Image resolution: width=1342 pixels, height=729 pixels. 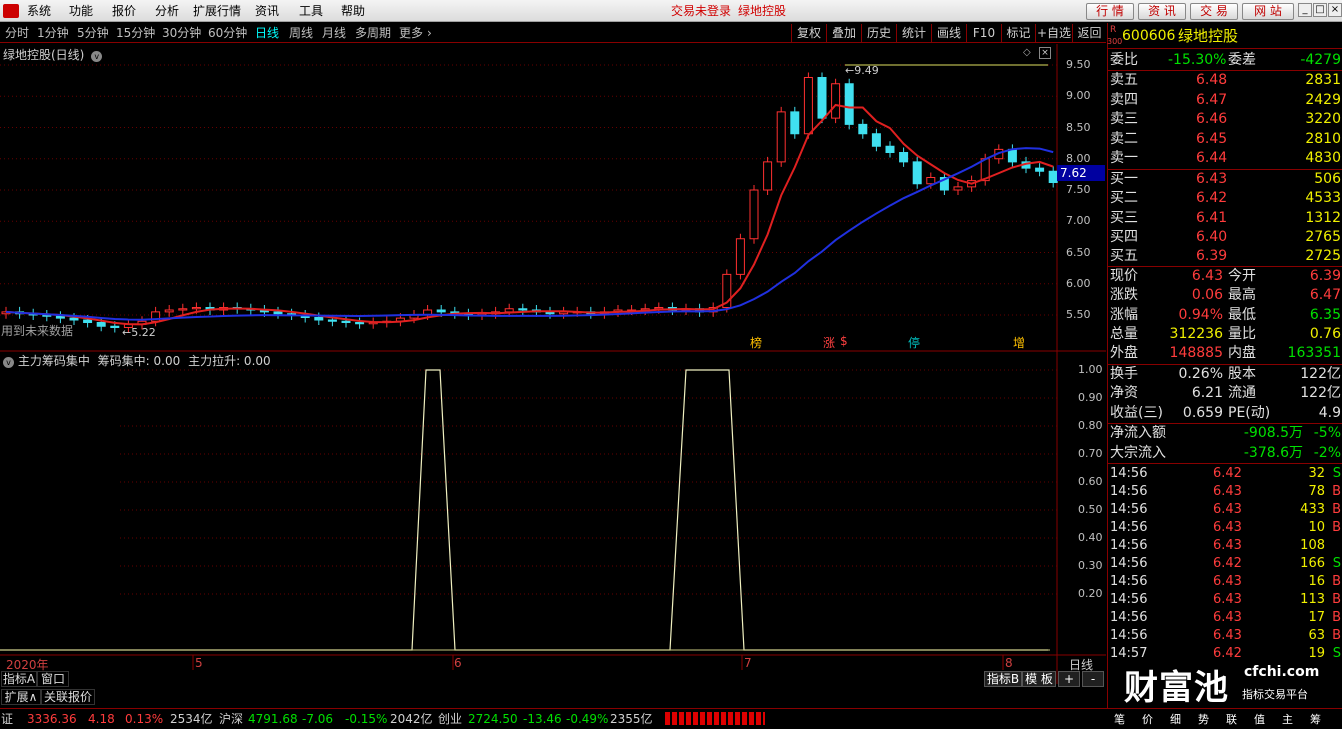 I want to click on tool-adjust: 复权, so click(x=808, y=33).